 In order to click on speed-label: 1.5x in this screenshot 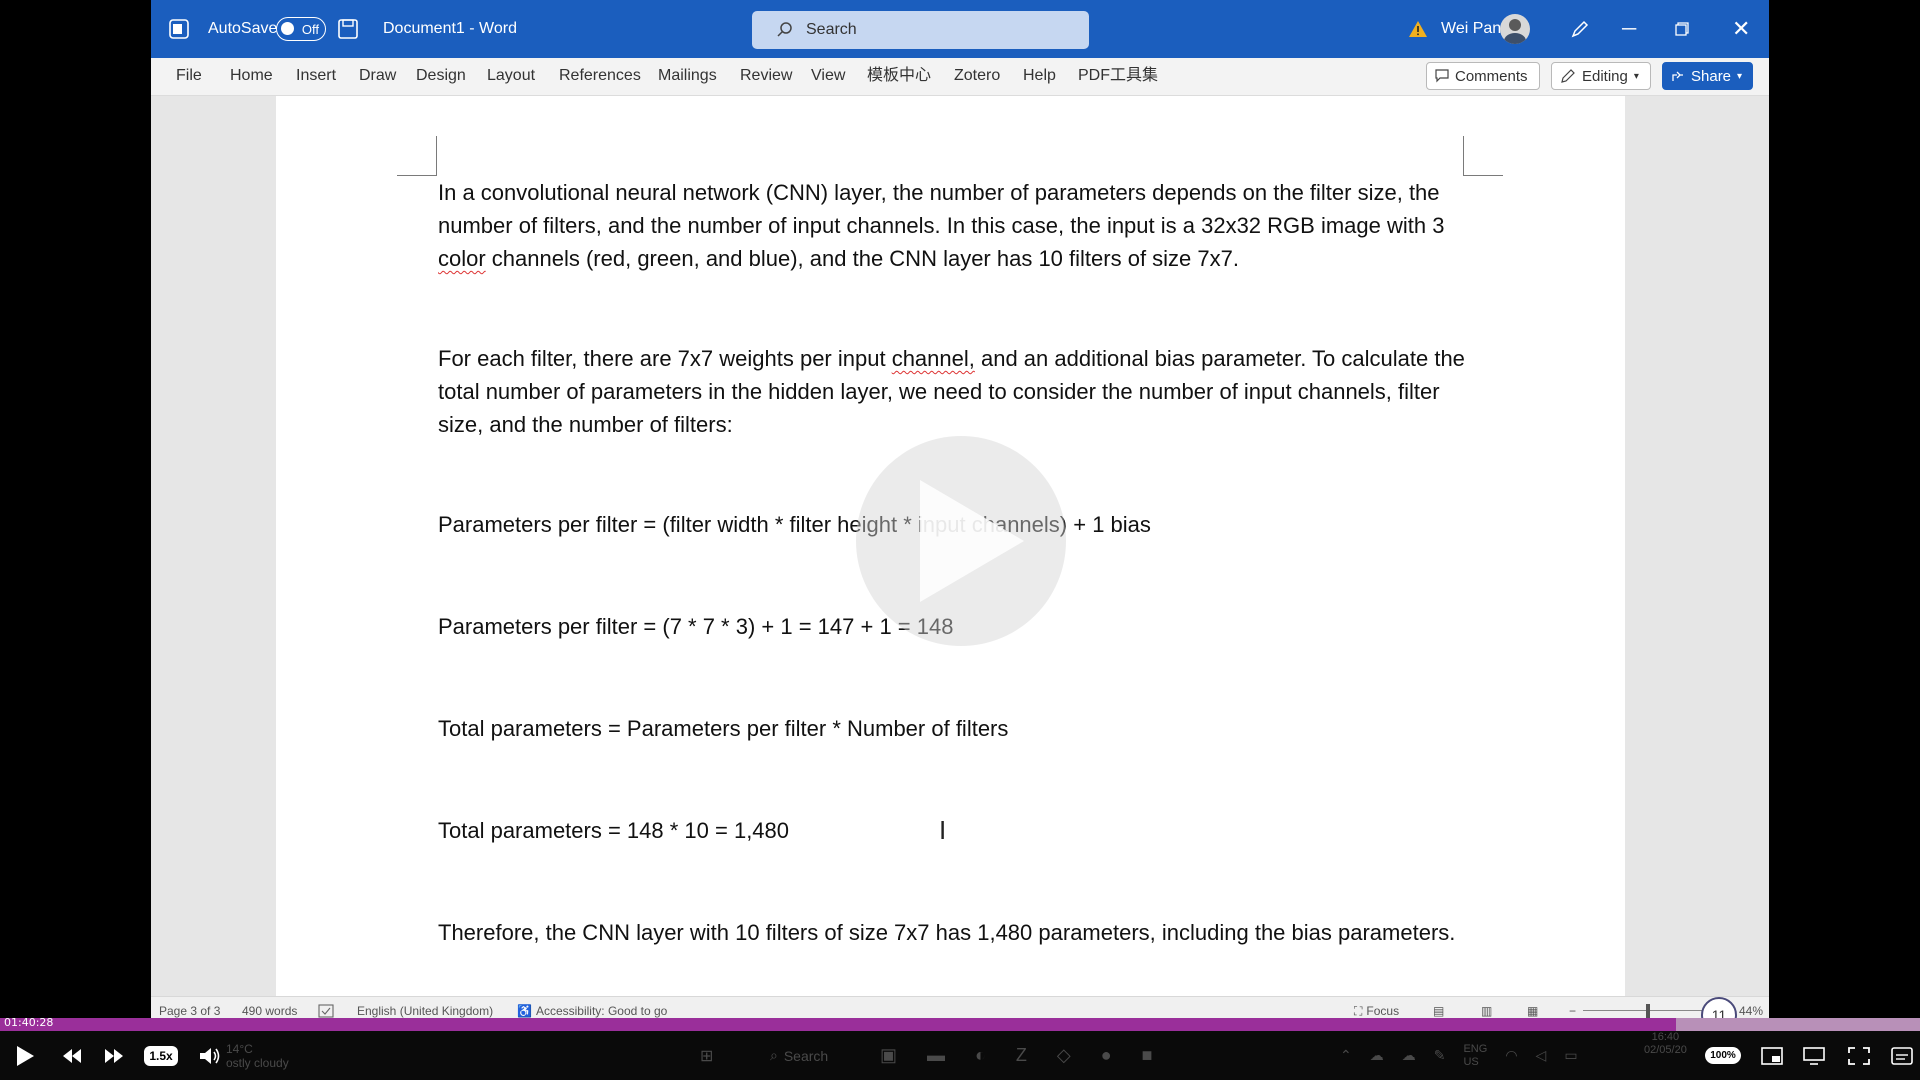, I will do `click(161, 1055)`.